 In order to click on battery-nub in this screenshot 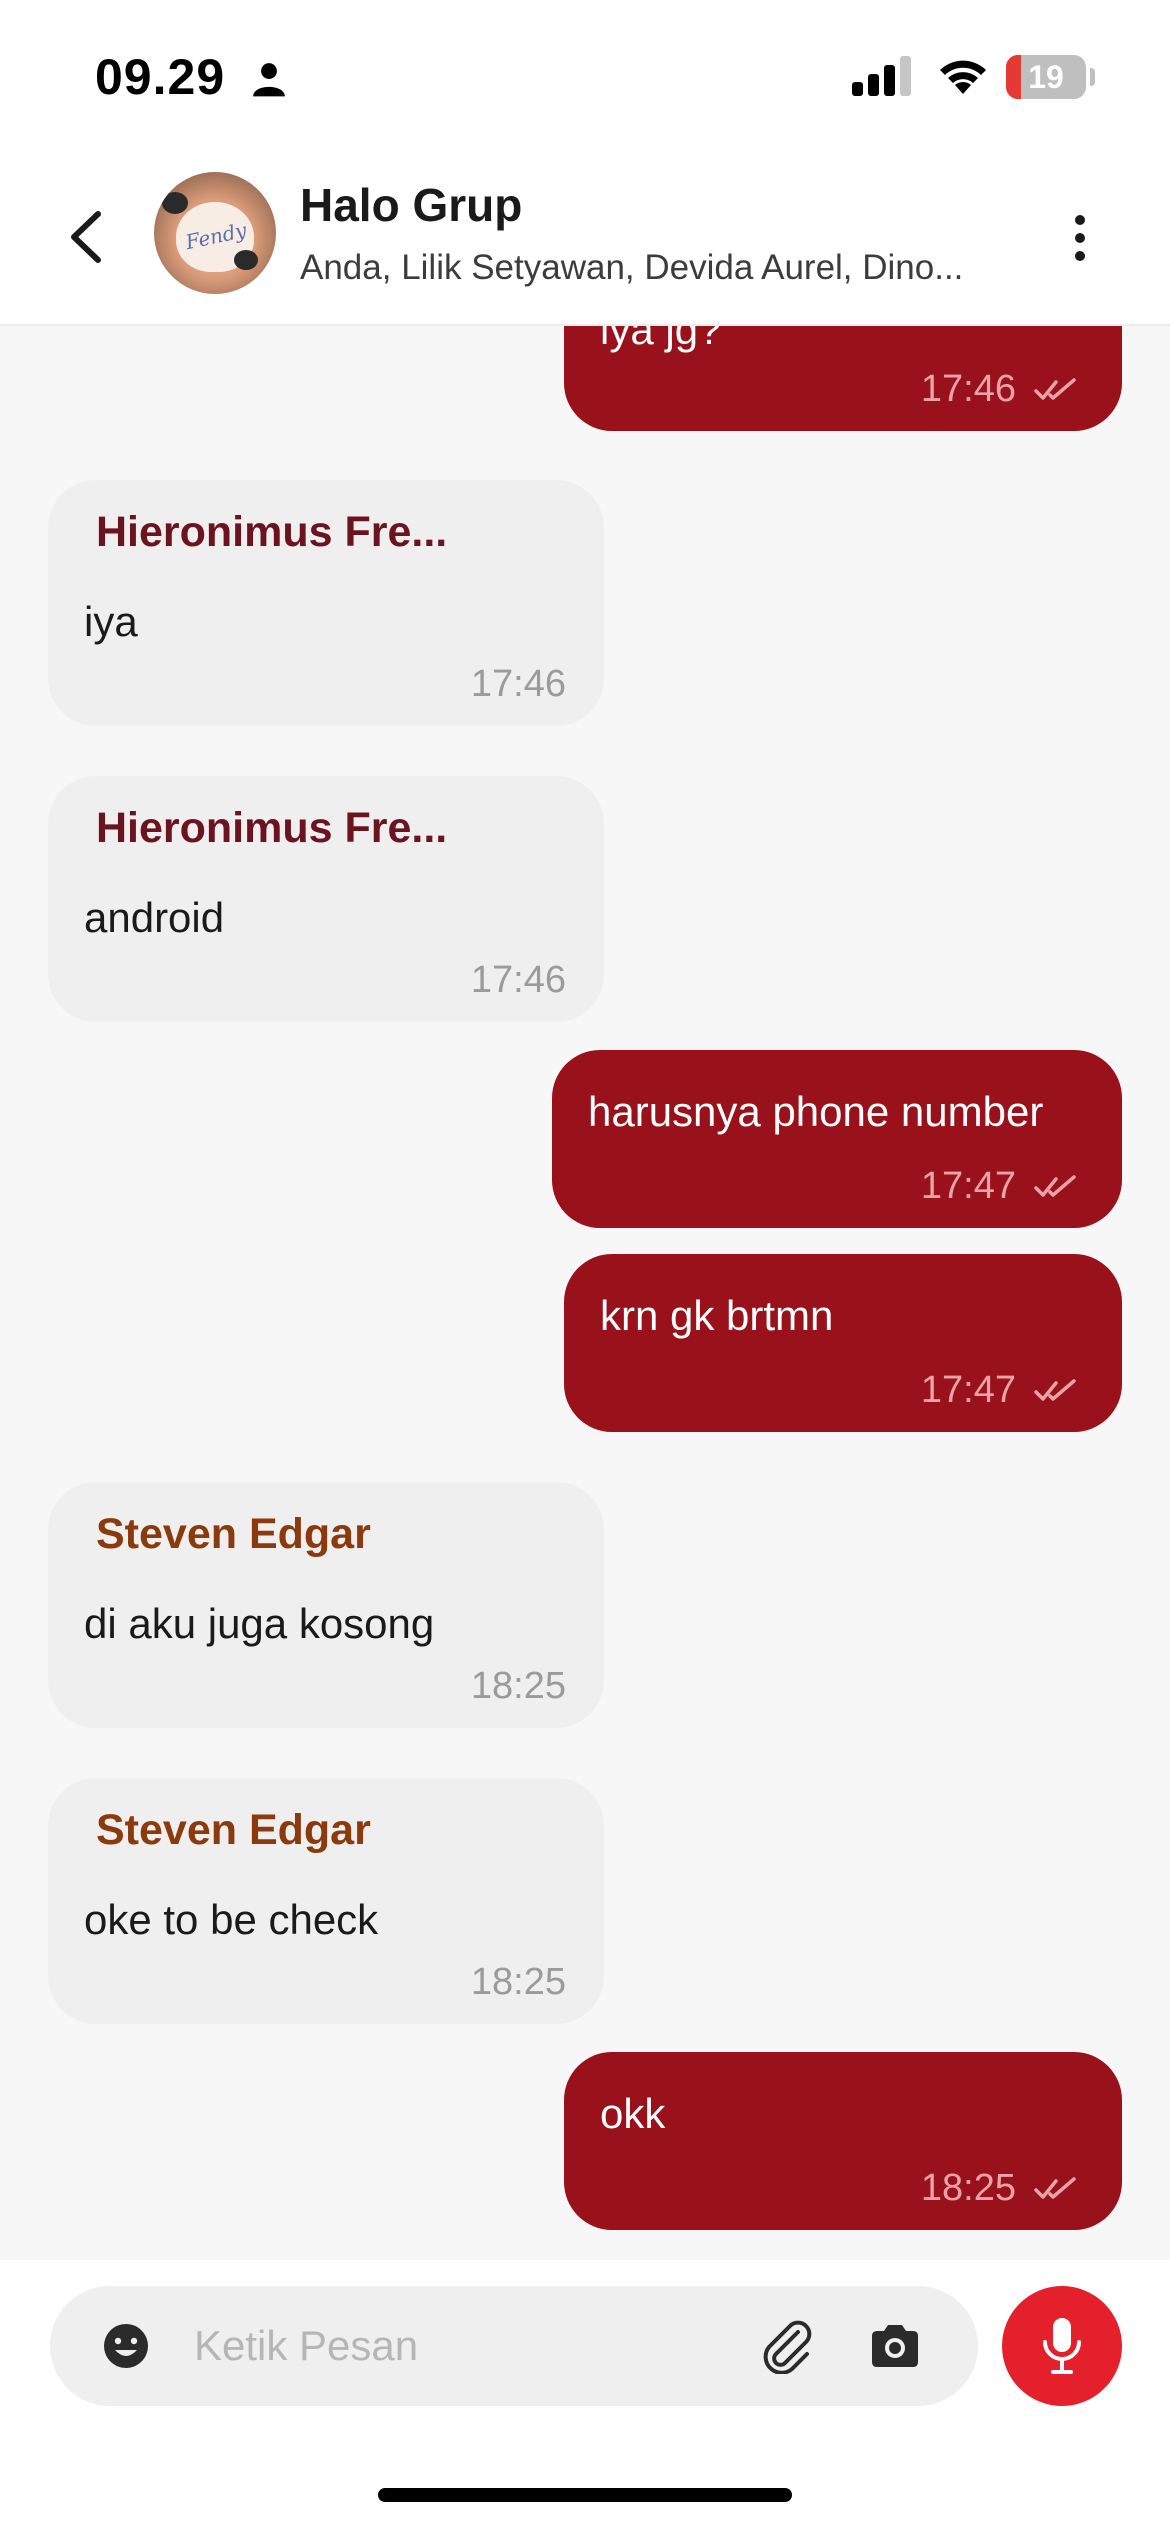, I will do `click(1092, 77)`.